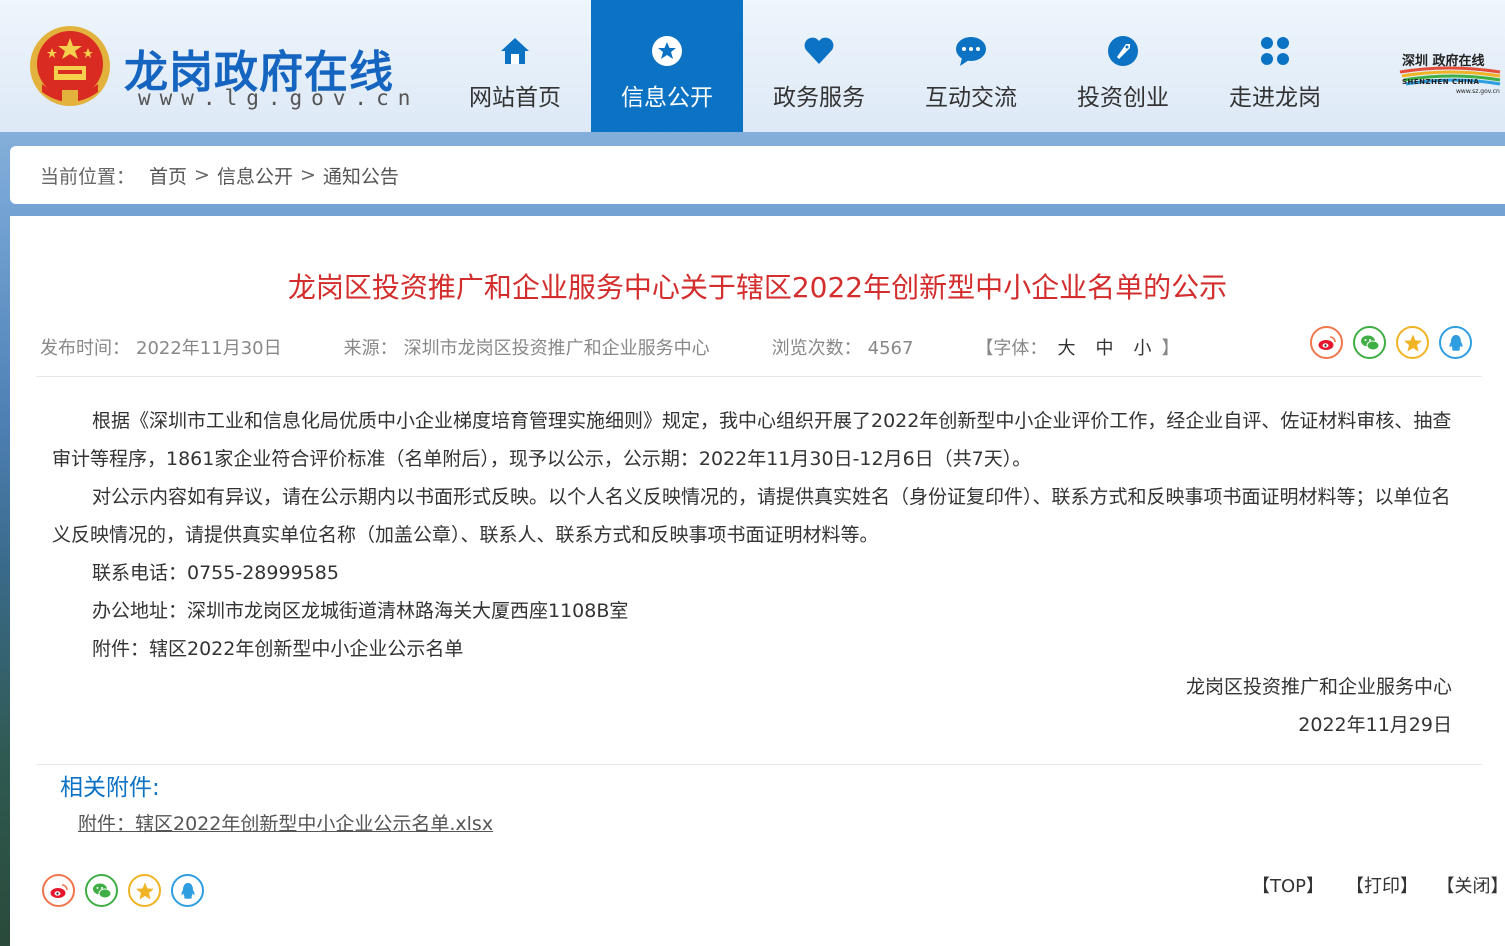 This screenshot has height=946, width=1505. What do you see at coordinates (971, 51) in the screenshot?
I see `chat-icon` at bounding box center [971, 51].